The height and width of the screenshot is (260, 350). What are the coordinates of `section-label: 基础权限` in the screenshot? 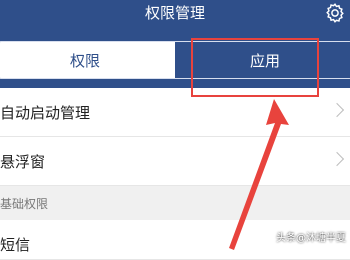 It's located at (24, 204).